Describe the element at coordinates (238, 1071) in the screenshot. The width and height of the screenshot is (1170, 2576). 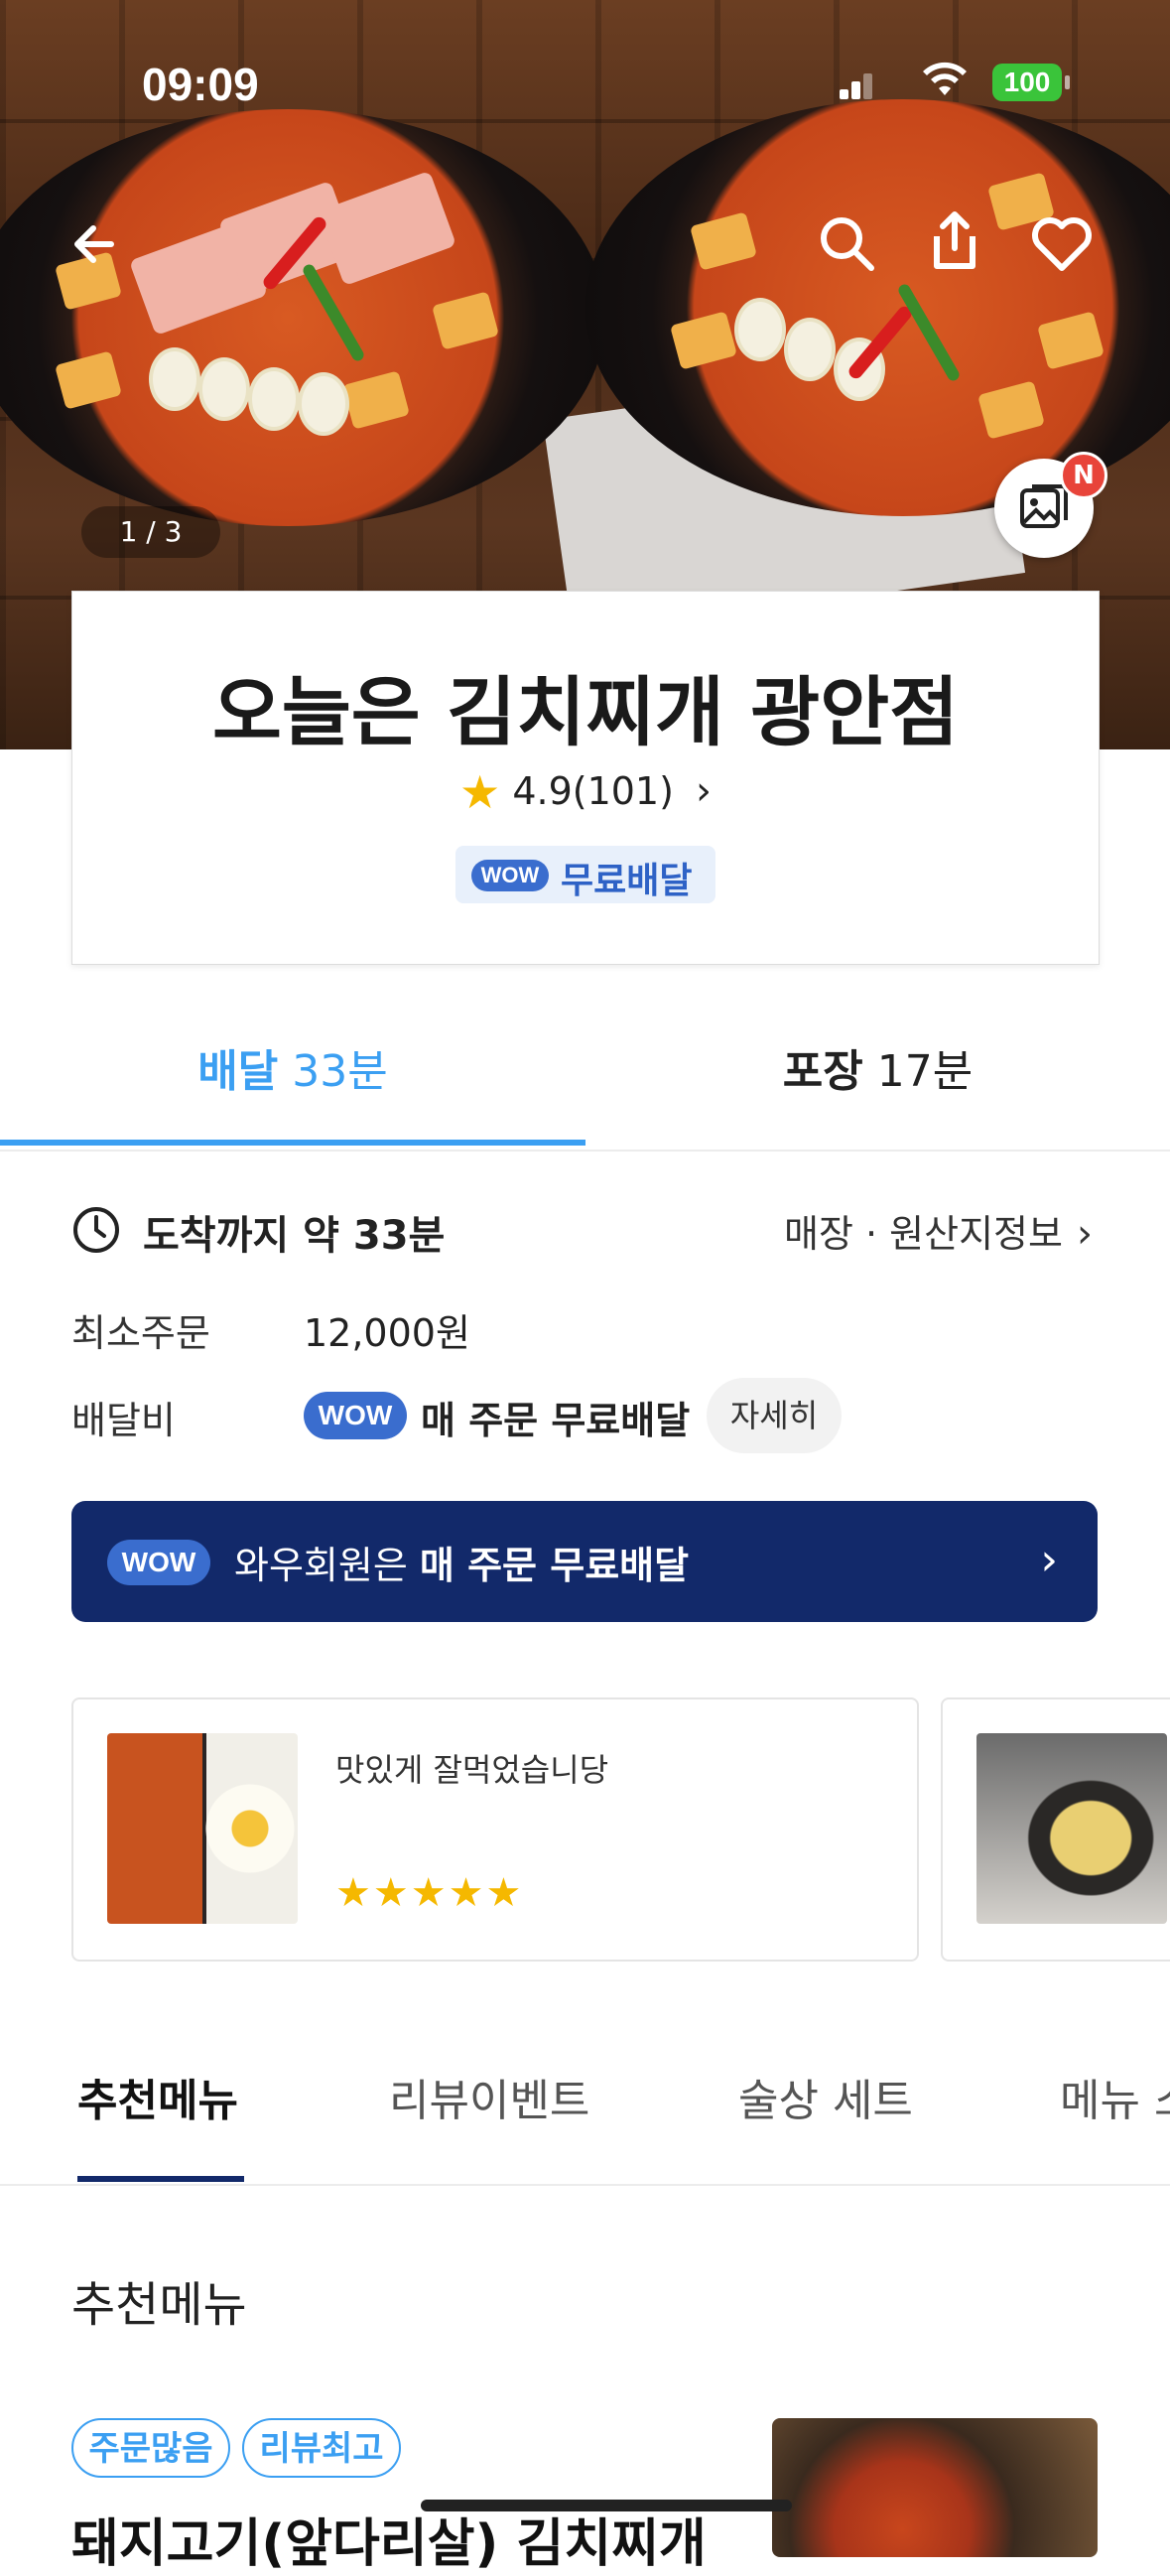
I see `tab-delivery-label: 배달` at that location.